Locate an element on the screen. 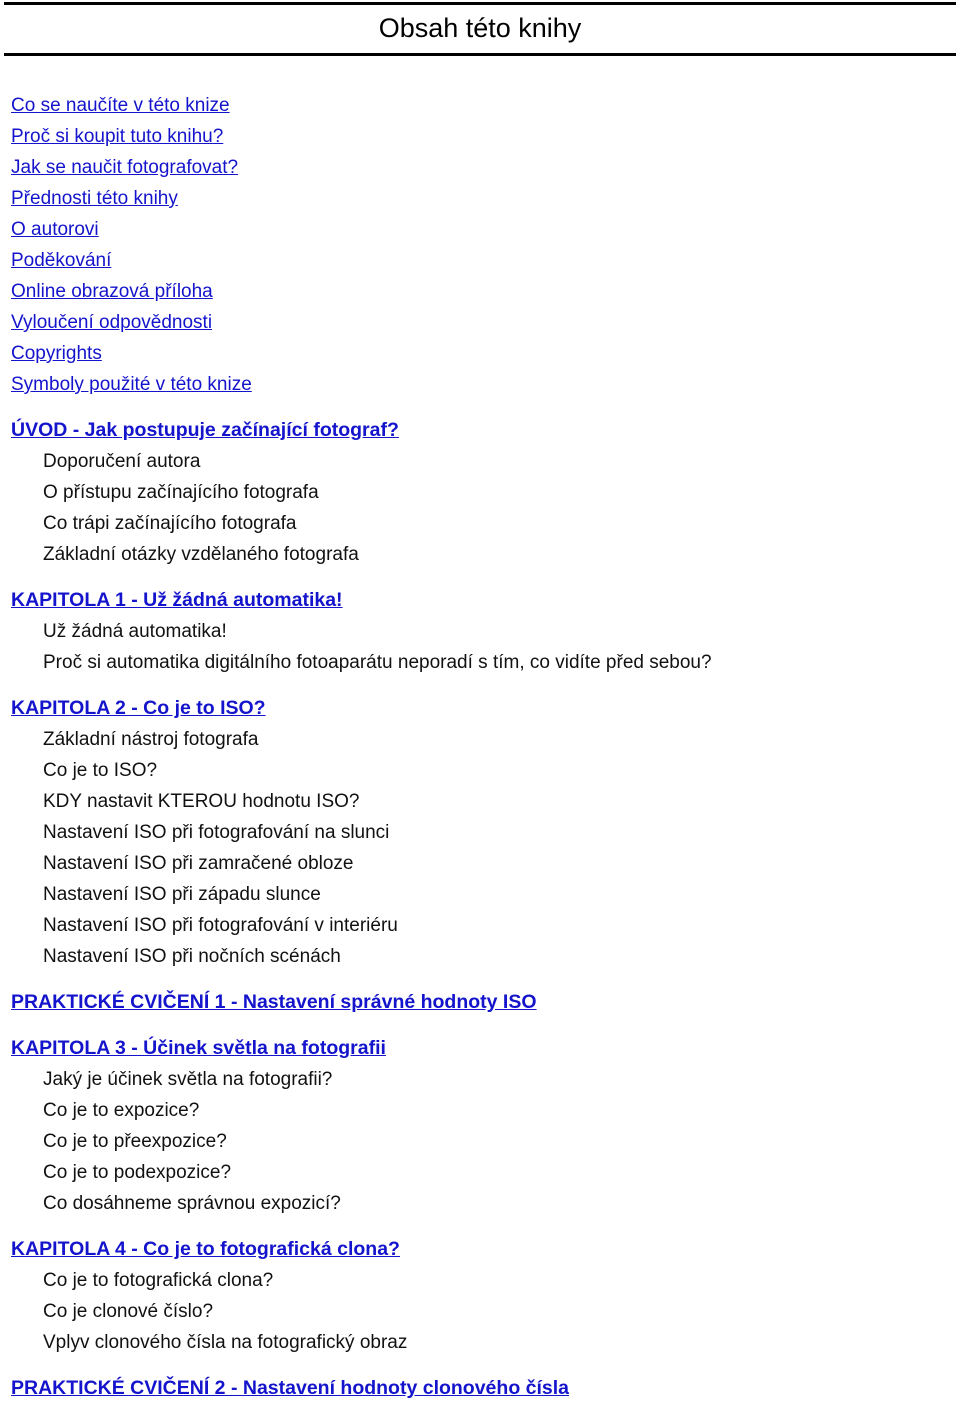  toc-entry-link: Symboly použité v této knize is located at coordinates (480, 384).